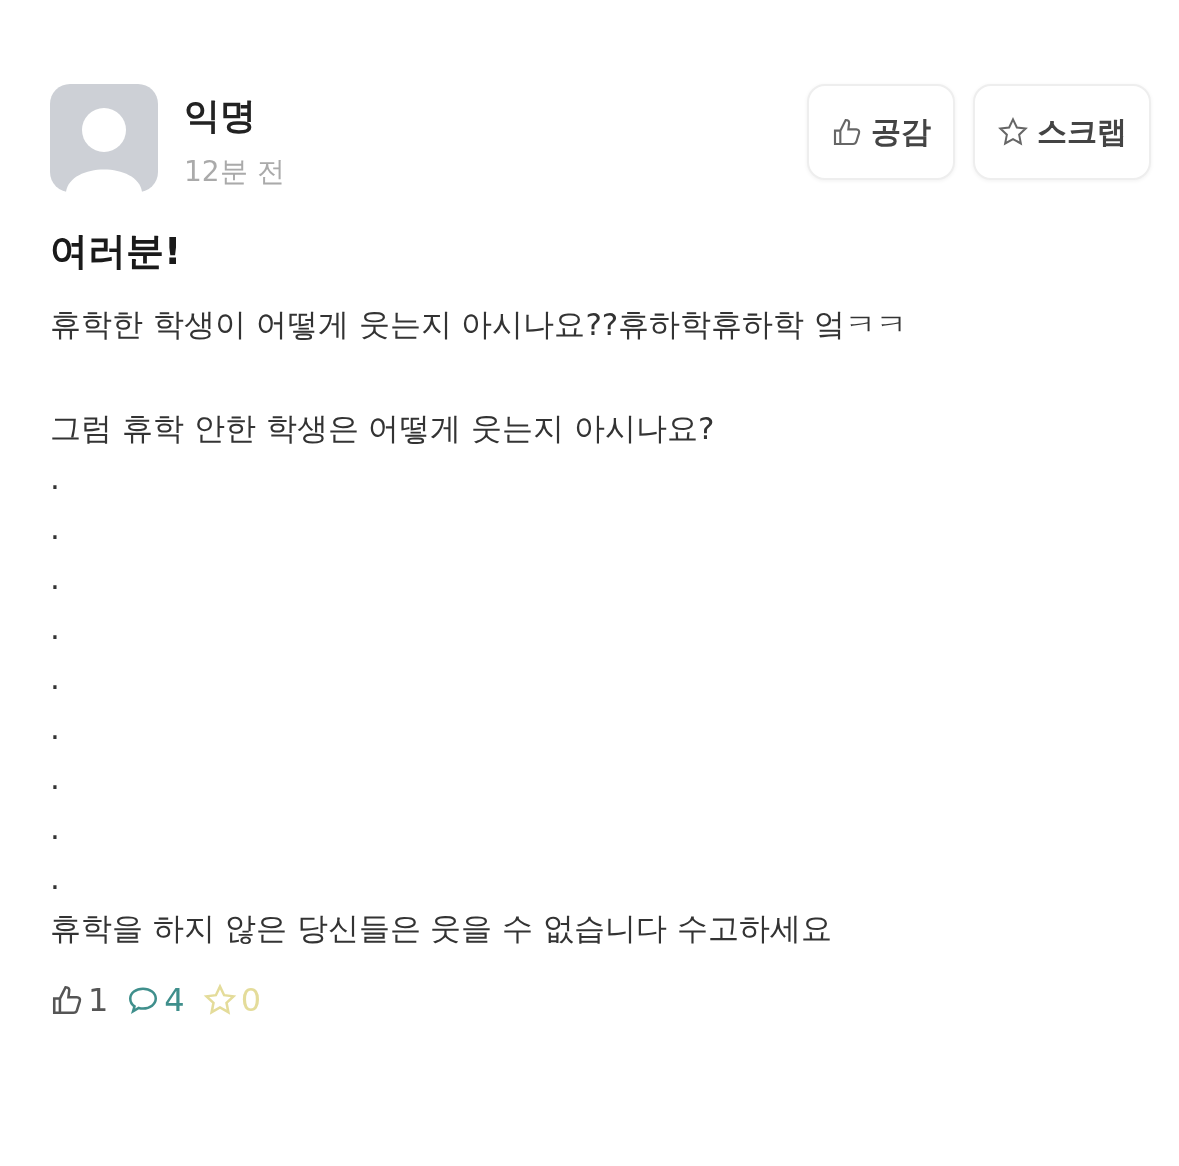 The height and width of the screenshot is (1166, 1179). I want to click on thumbs-up-icon, so click(847, 132).